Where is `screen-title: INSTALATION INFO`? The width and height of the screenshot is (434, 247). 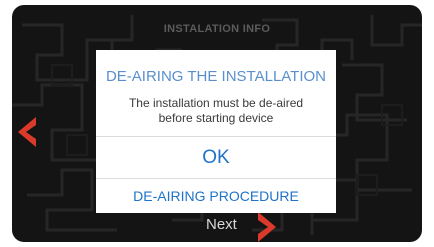
screen-title: INSTALATION INFO is located at coordinates (217, 29).